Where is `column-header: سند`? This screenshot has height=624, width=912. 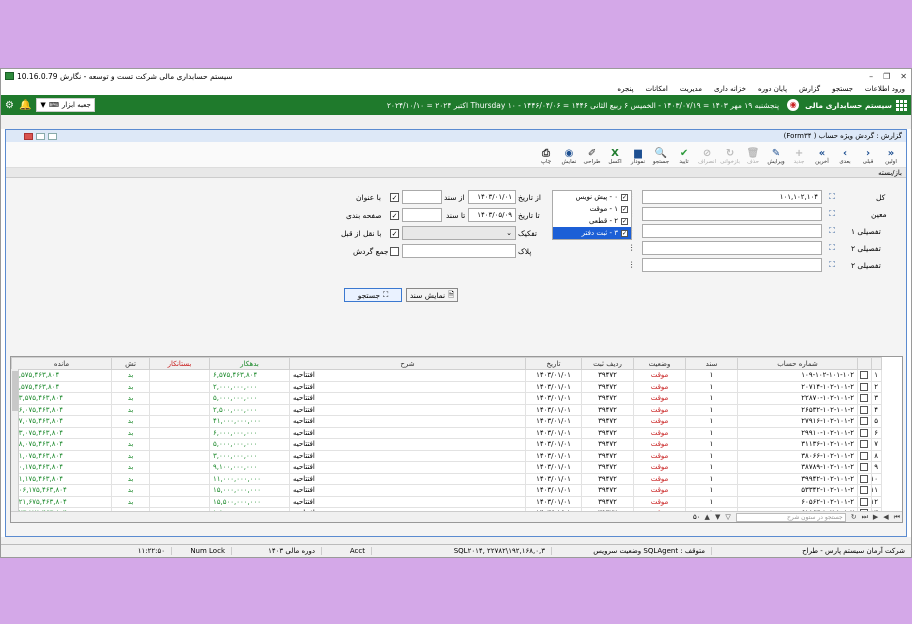 column-header: سند is located at coordinates (711, 363).